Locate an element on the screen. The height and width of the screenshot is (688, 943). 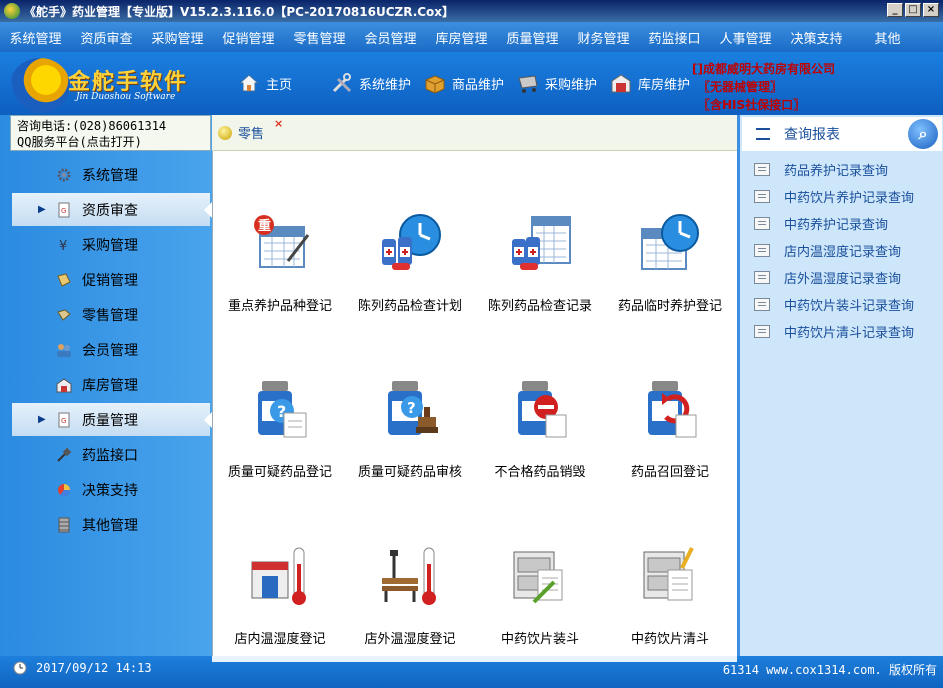
toolbar-goods-maintenance: 商品维护 is located at coordinates (464, 83).